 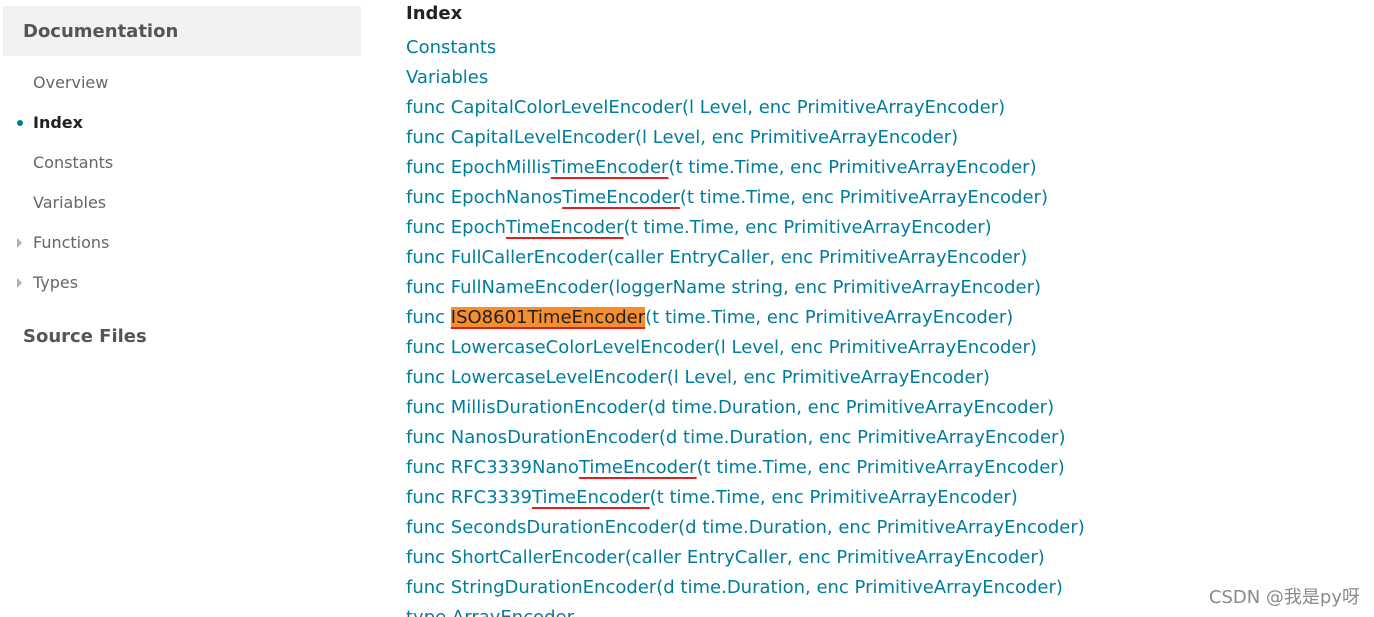 I want to click on sidebar-item-types: Types, so click(x=182, y=288).